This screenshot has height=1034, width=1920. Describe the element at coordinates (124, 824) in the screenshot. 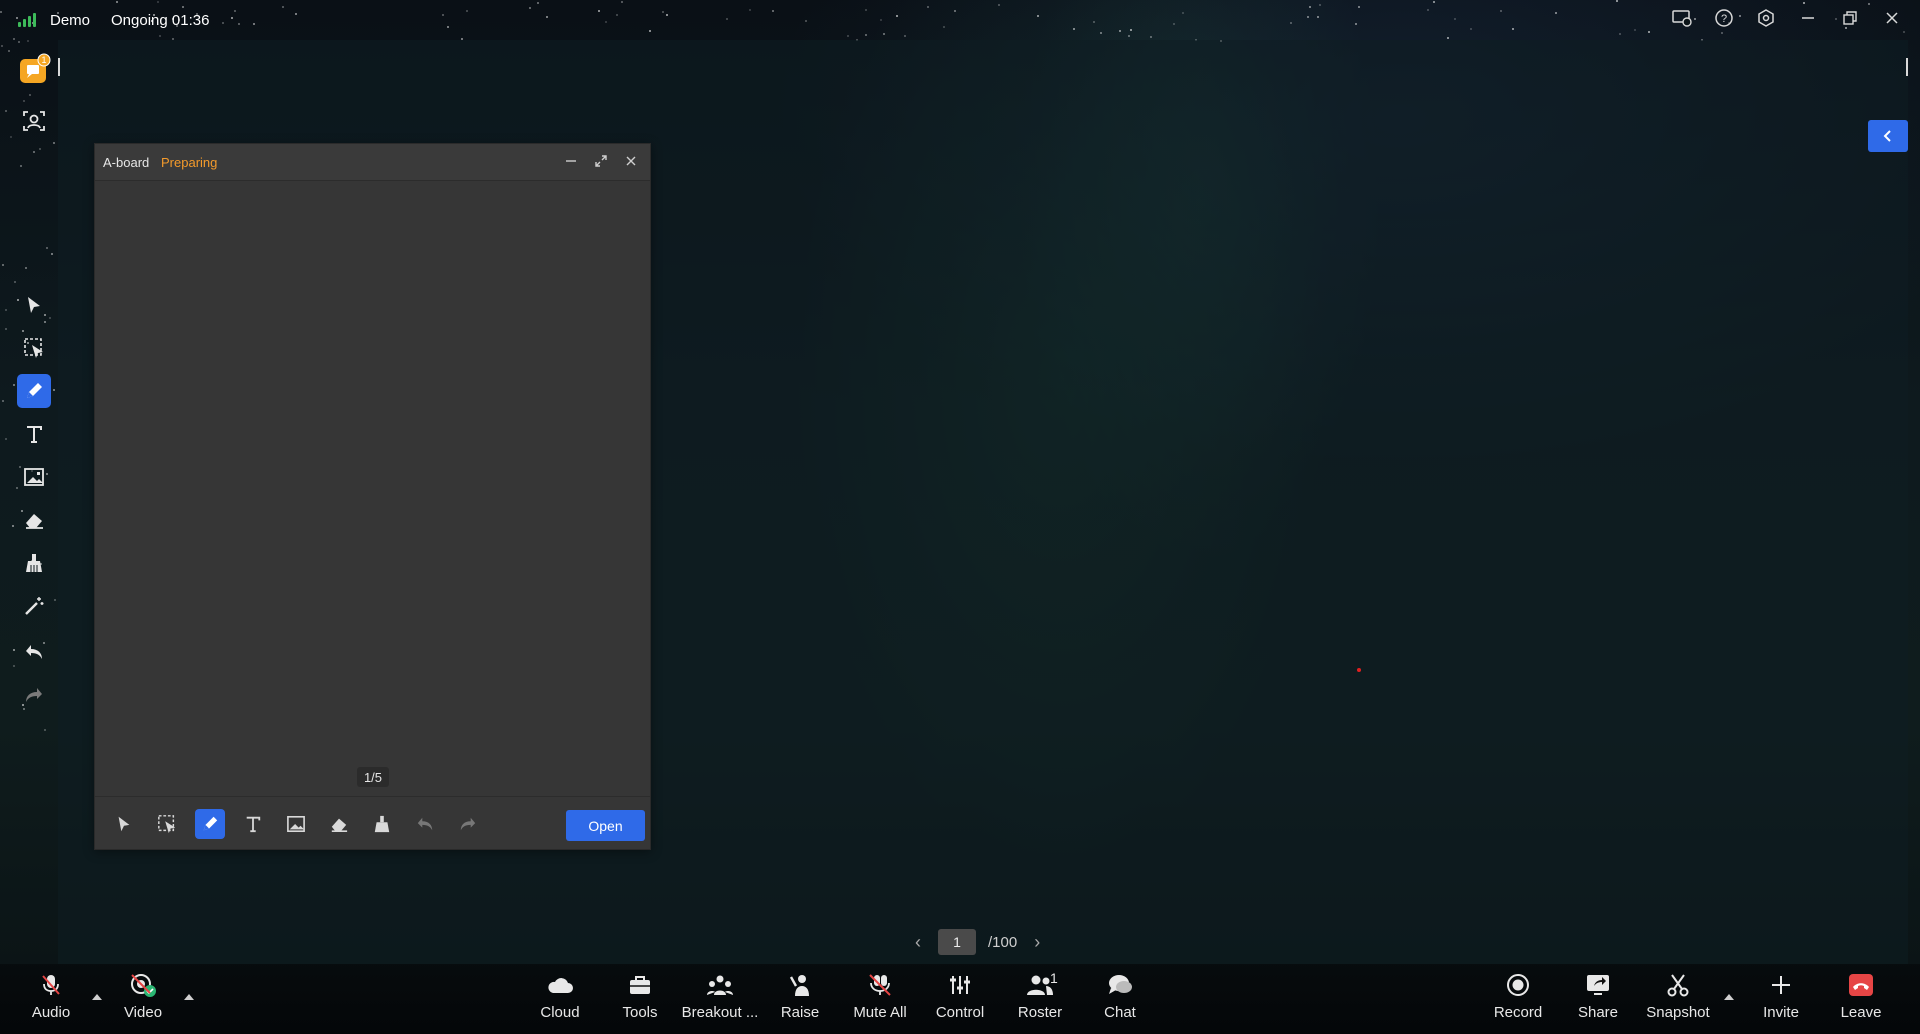

I see `aboard-select-tool` at that location.